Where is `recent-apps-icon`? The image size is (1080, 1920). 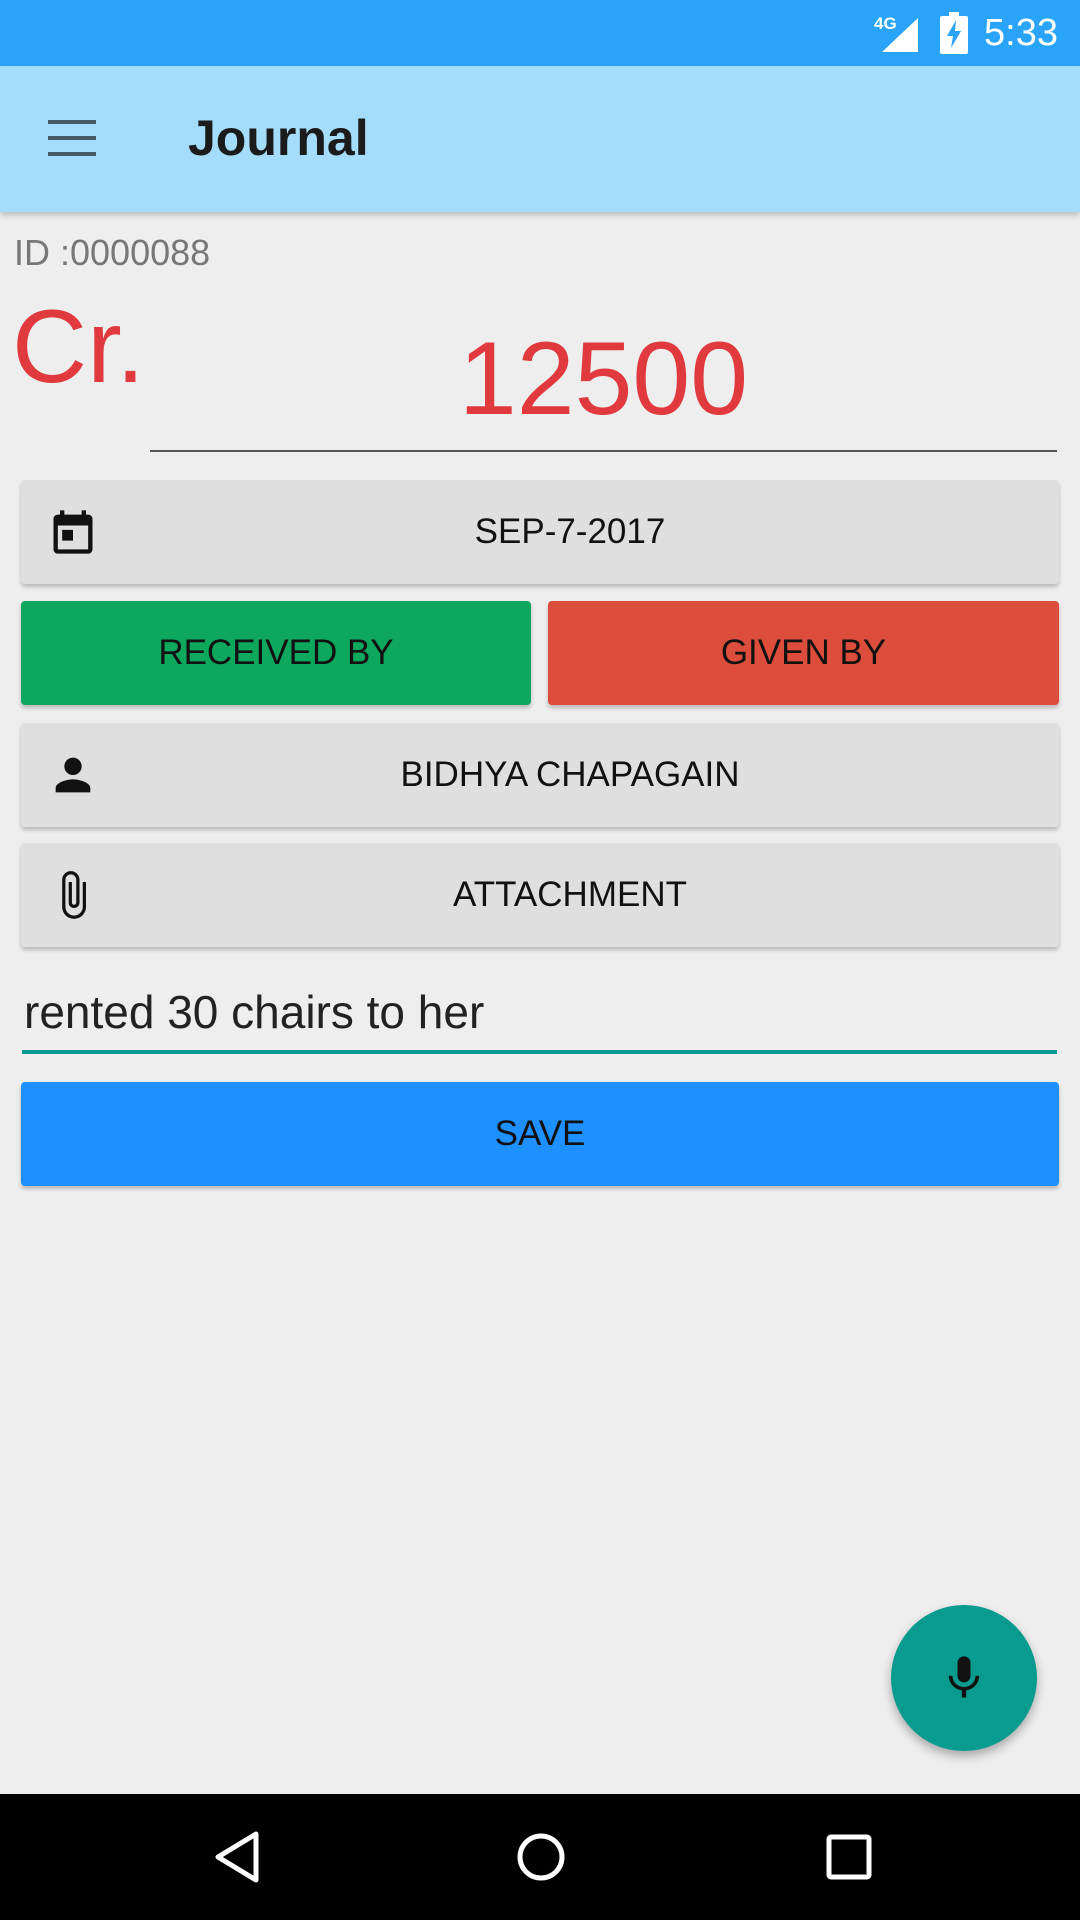
recent-apps-icon is located at coordinates (849, 1857).